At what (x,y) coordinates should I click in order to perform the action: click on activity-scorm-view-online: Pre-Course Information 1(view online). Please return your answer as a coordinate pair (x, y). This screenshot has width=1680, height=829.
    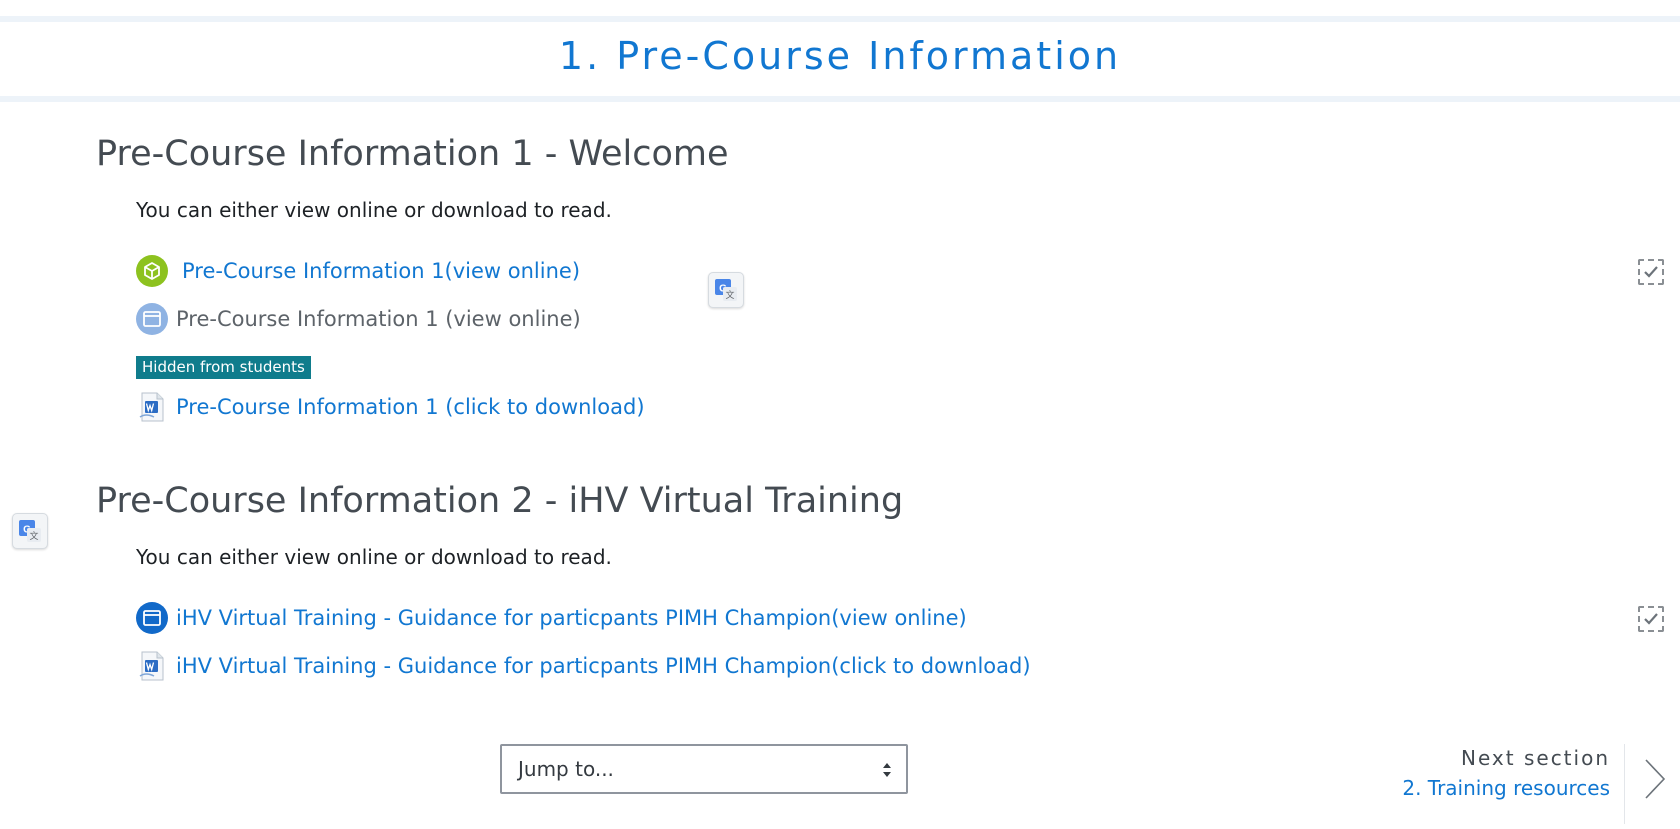
    Looking at the image, I should click on (358, 271).